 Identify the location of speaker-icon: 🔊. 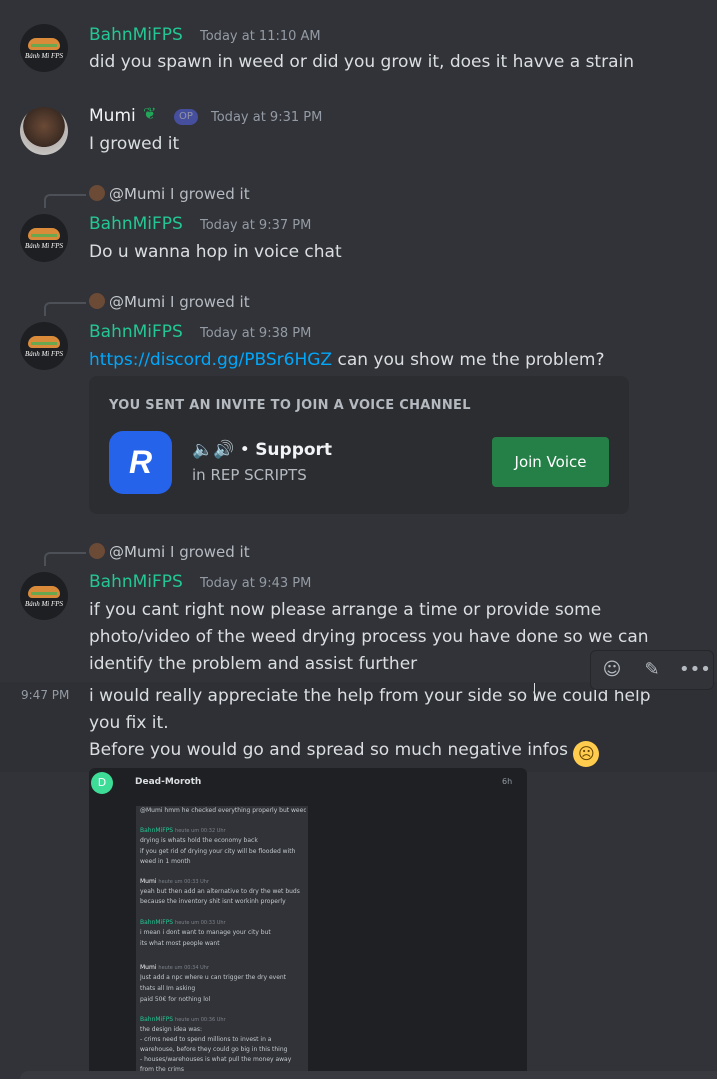
(224, 450).